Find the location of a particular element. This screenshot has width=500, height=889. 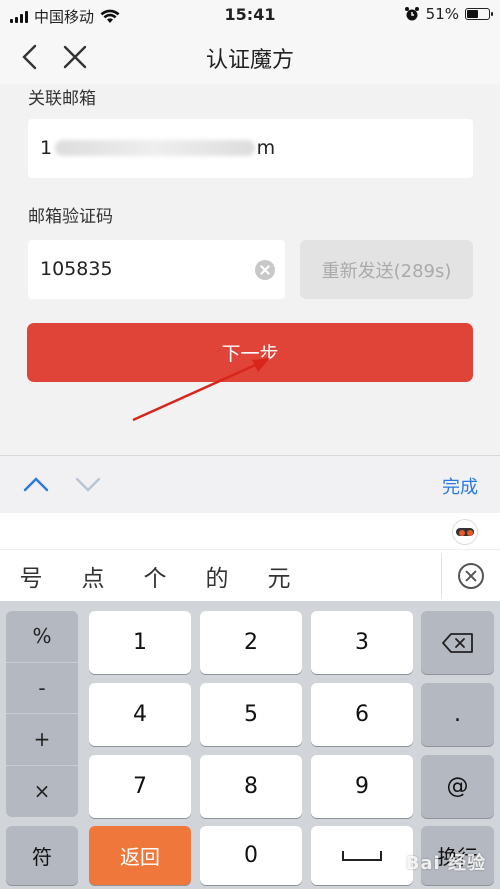

status-right: 51% is located at coordinates (448, 14).